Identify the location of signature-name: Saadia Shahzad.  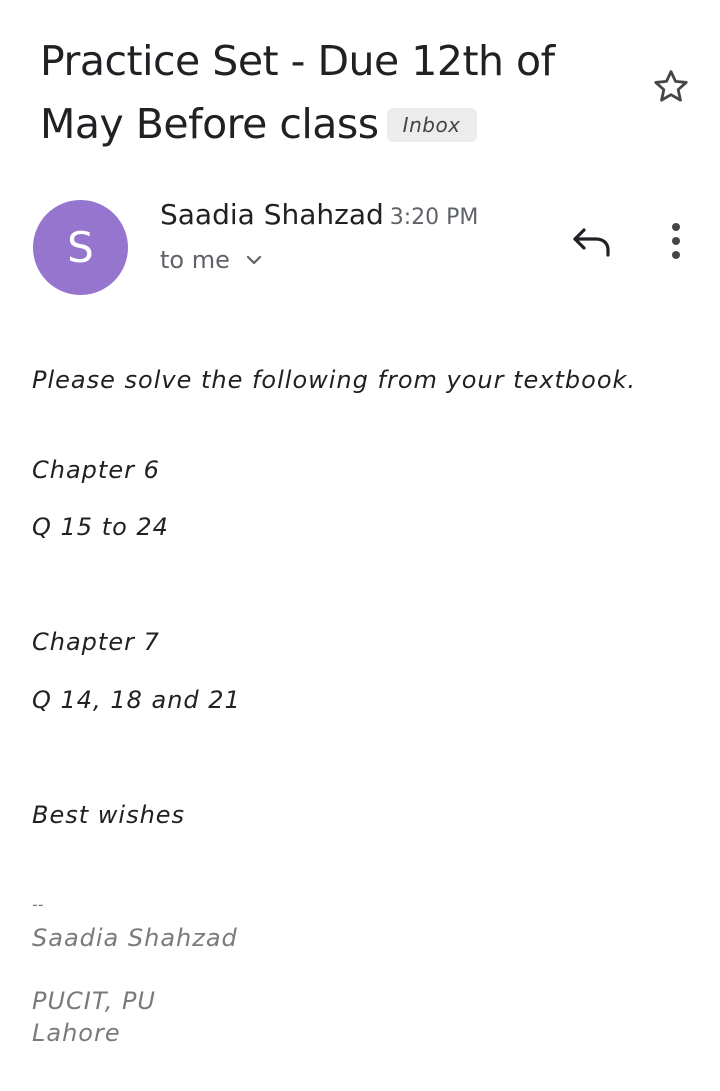
(135, 938).